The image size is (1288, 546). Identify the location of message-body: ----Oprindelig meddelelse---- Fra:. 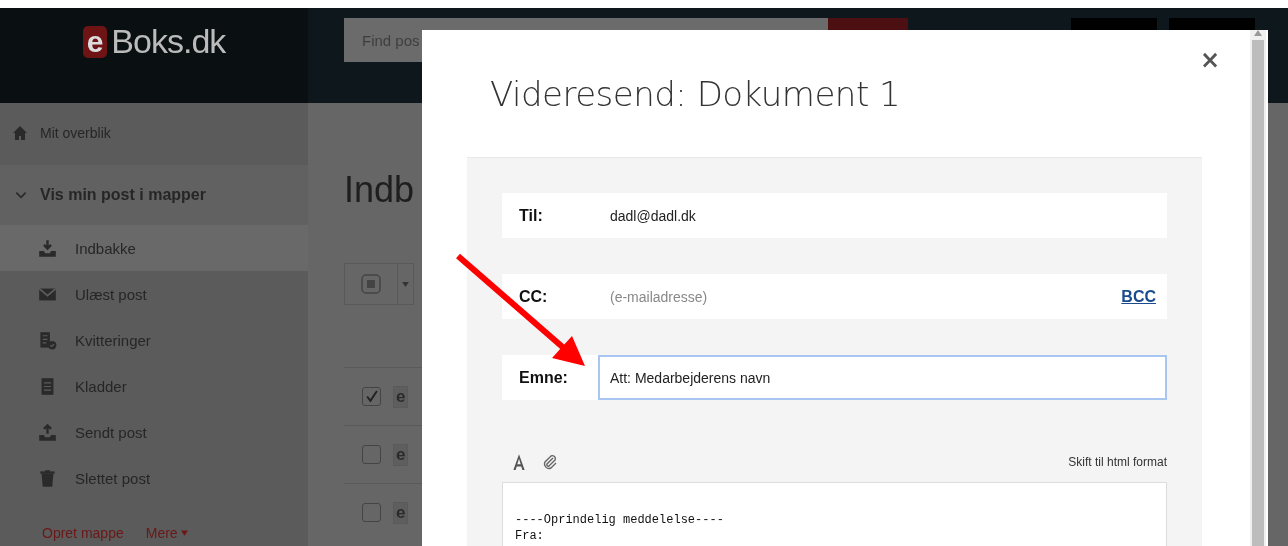
(834, 514).